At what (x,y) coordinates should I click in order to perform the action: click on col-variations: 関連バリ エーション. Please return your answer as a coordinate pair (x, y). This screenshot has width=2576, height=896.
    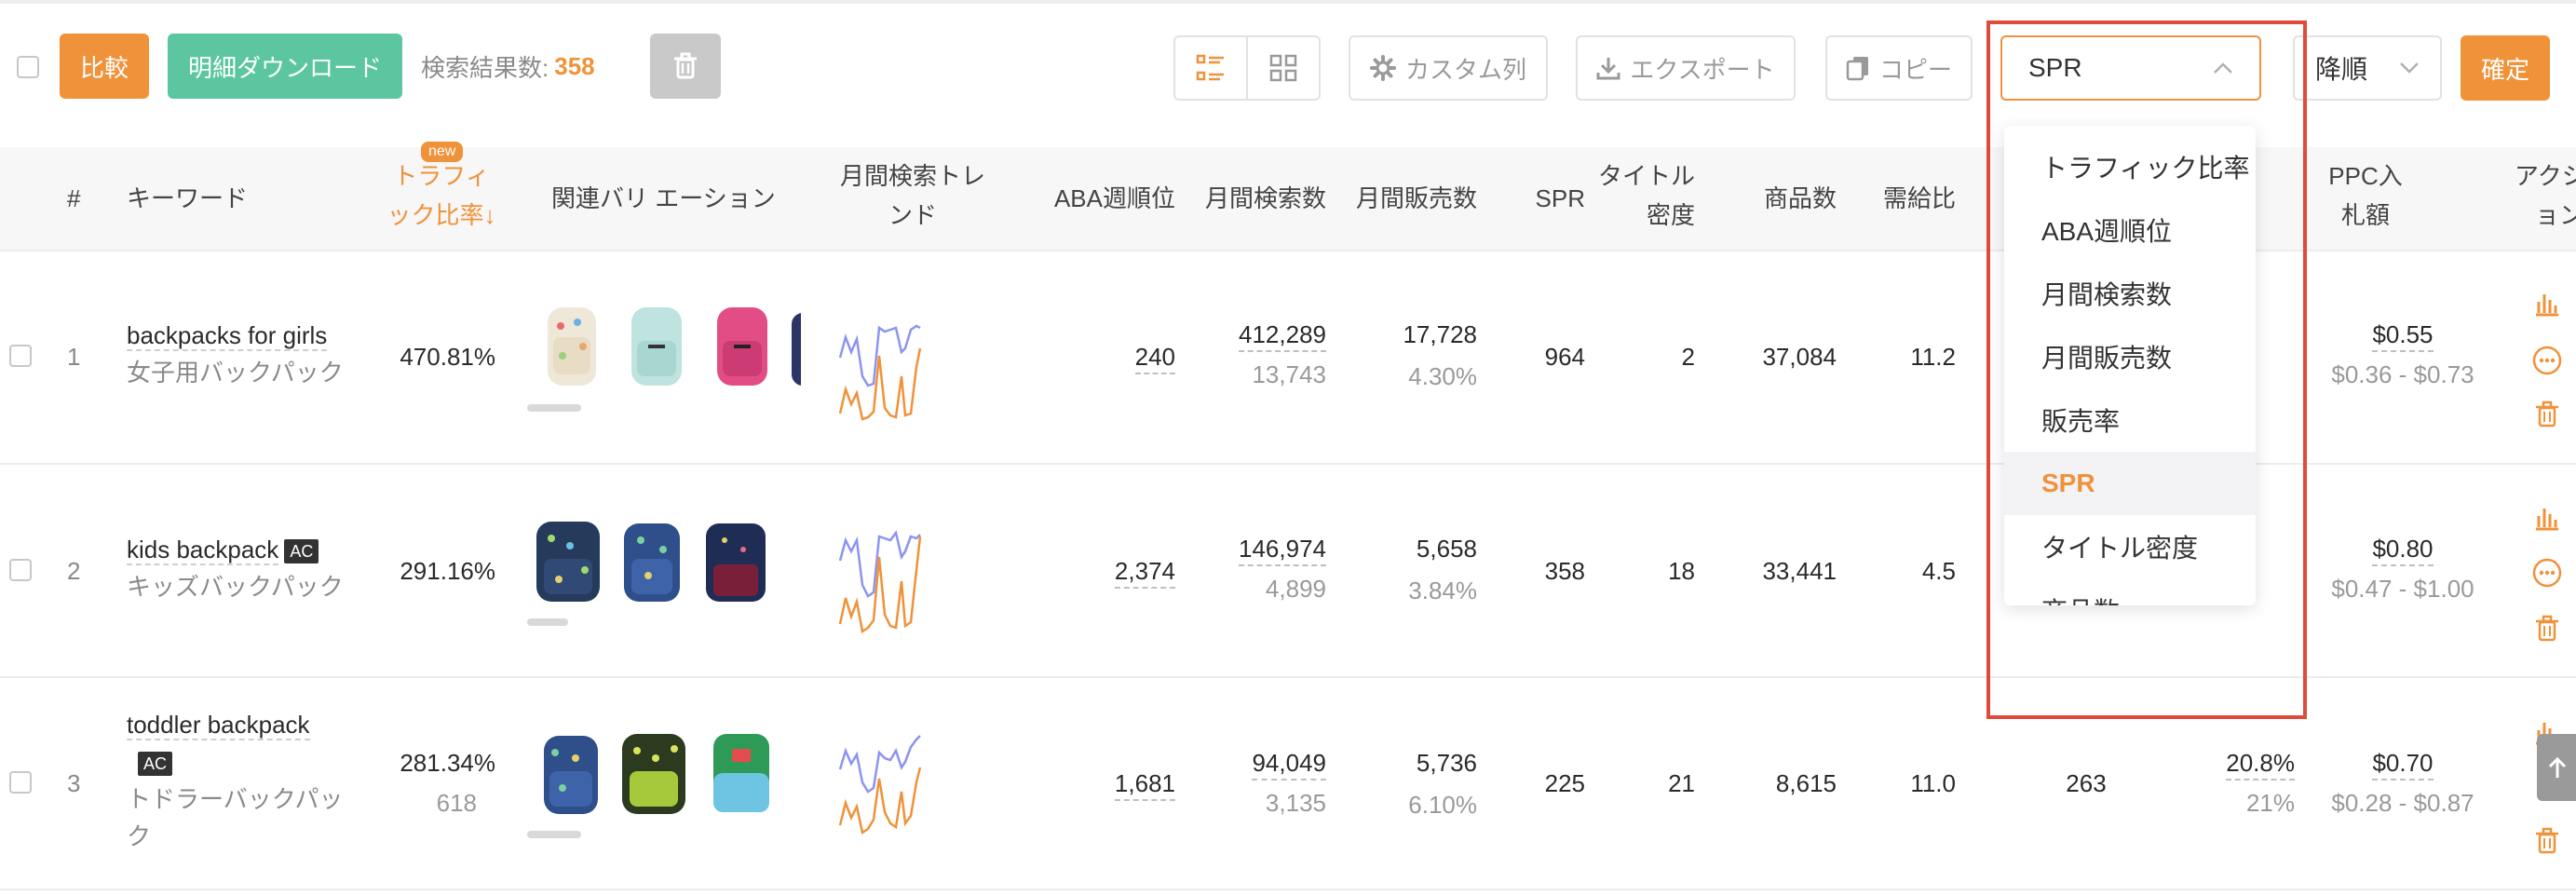
    Looking at the image, I should click on (663, 198).